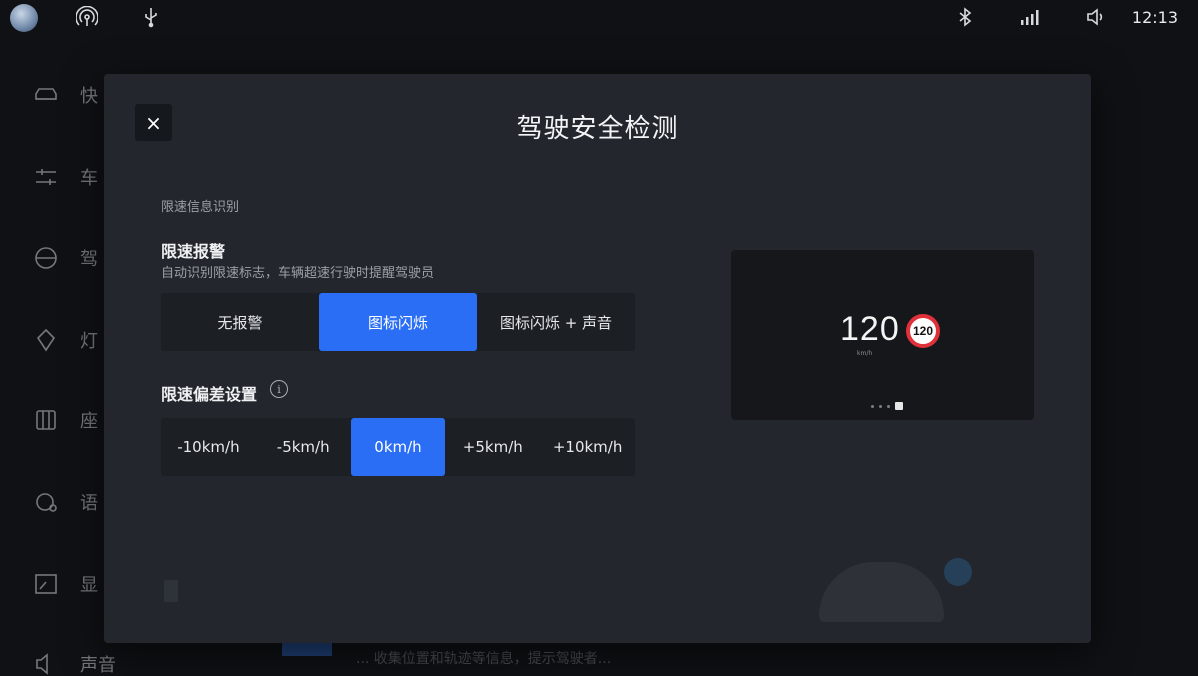 The image size is (1198, 676). What do you see at coordinates (958, 572) in the screenshot?
I see `indicator-dot` at bounding box center [958, 572].